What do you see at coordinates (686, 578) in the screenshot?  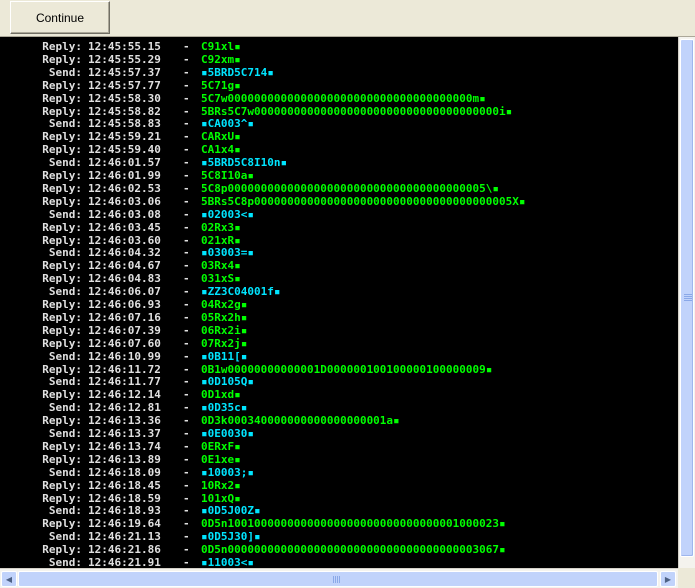 I see `scrollbar-corner` at bounding box center [686, 578].